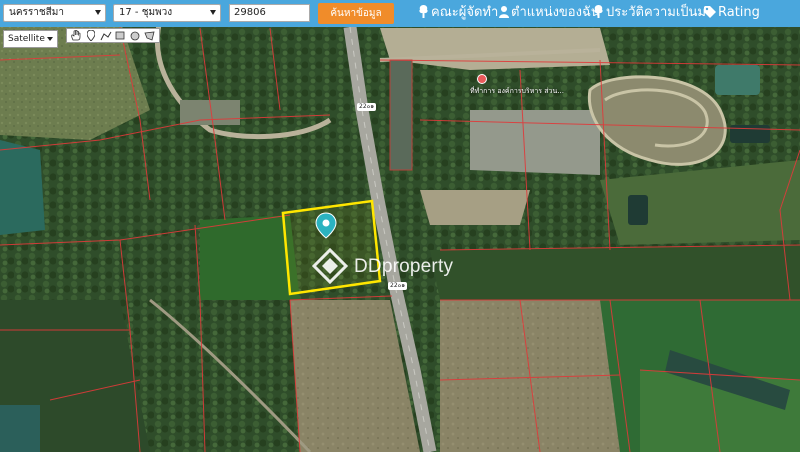  What do you see at coordinates (113, 35) in the screenshot?
I see `drawing-toolbar` at bounding box center [113, 35].